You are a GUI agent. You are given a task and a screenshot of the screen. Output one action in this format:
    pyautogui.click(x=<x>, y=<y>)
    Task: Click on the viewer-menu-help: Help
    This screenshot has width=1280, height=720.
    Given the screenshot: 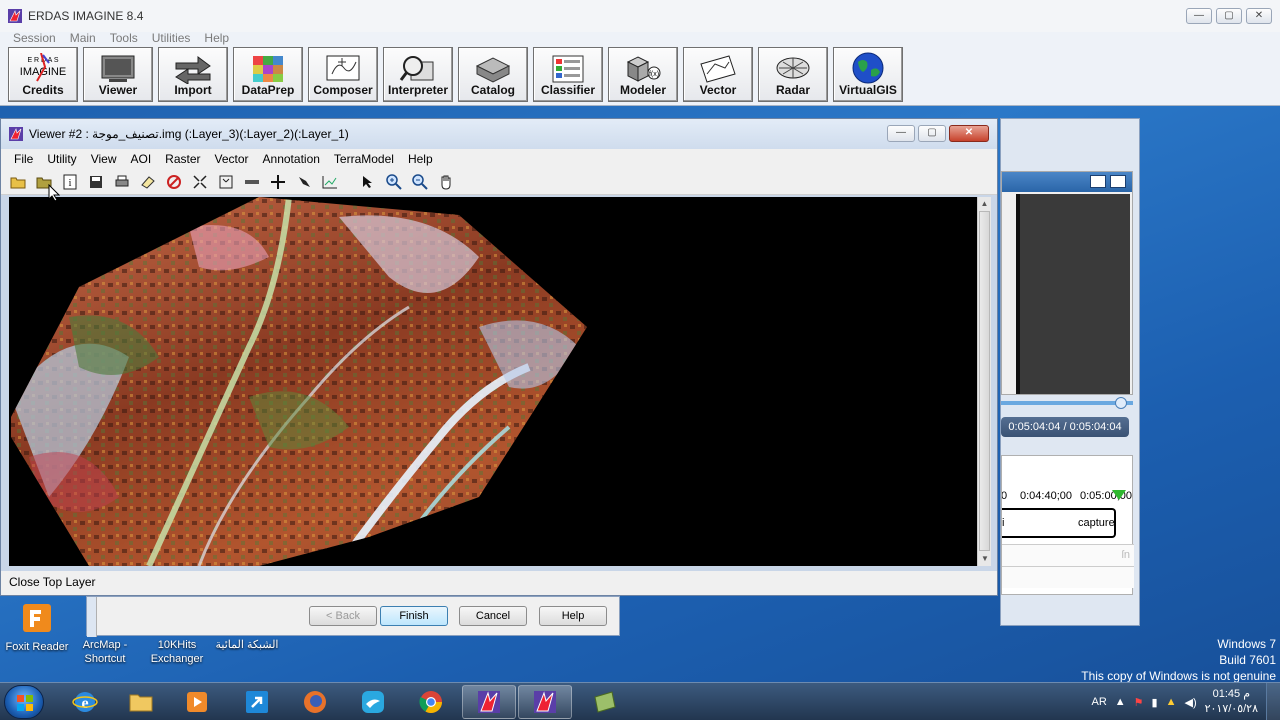 What is the action you would take?
    pyautogui.click(x=420, y=159)
    